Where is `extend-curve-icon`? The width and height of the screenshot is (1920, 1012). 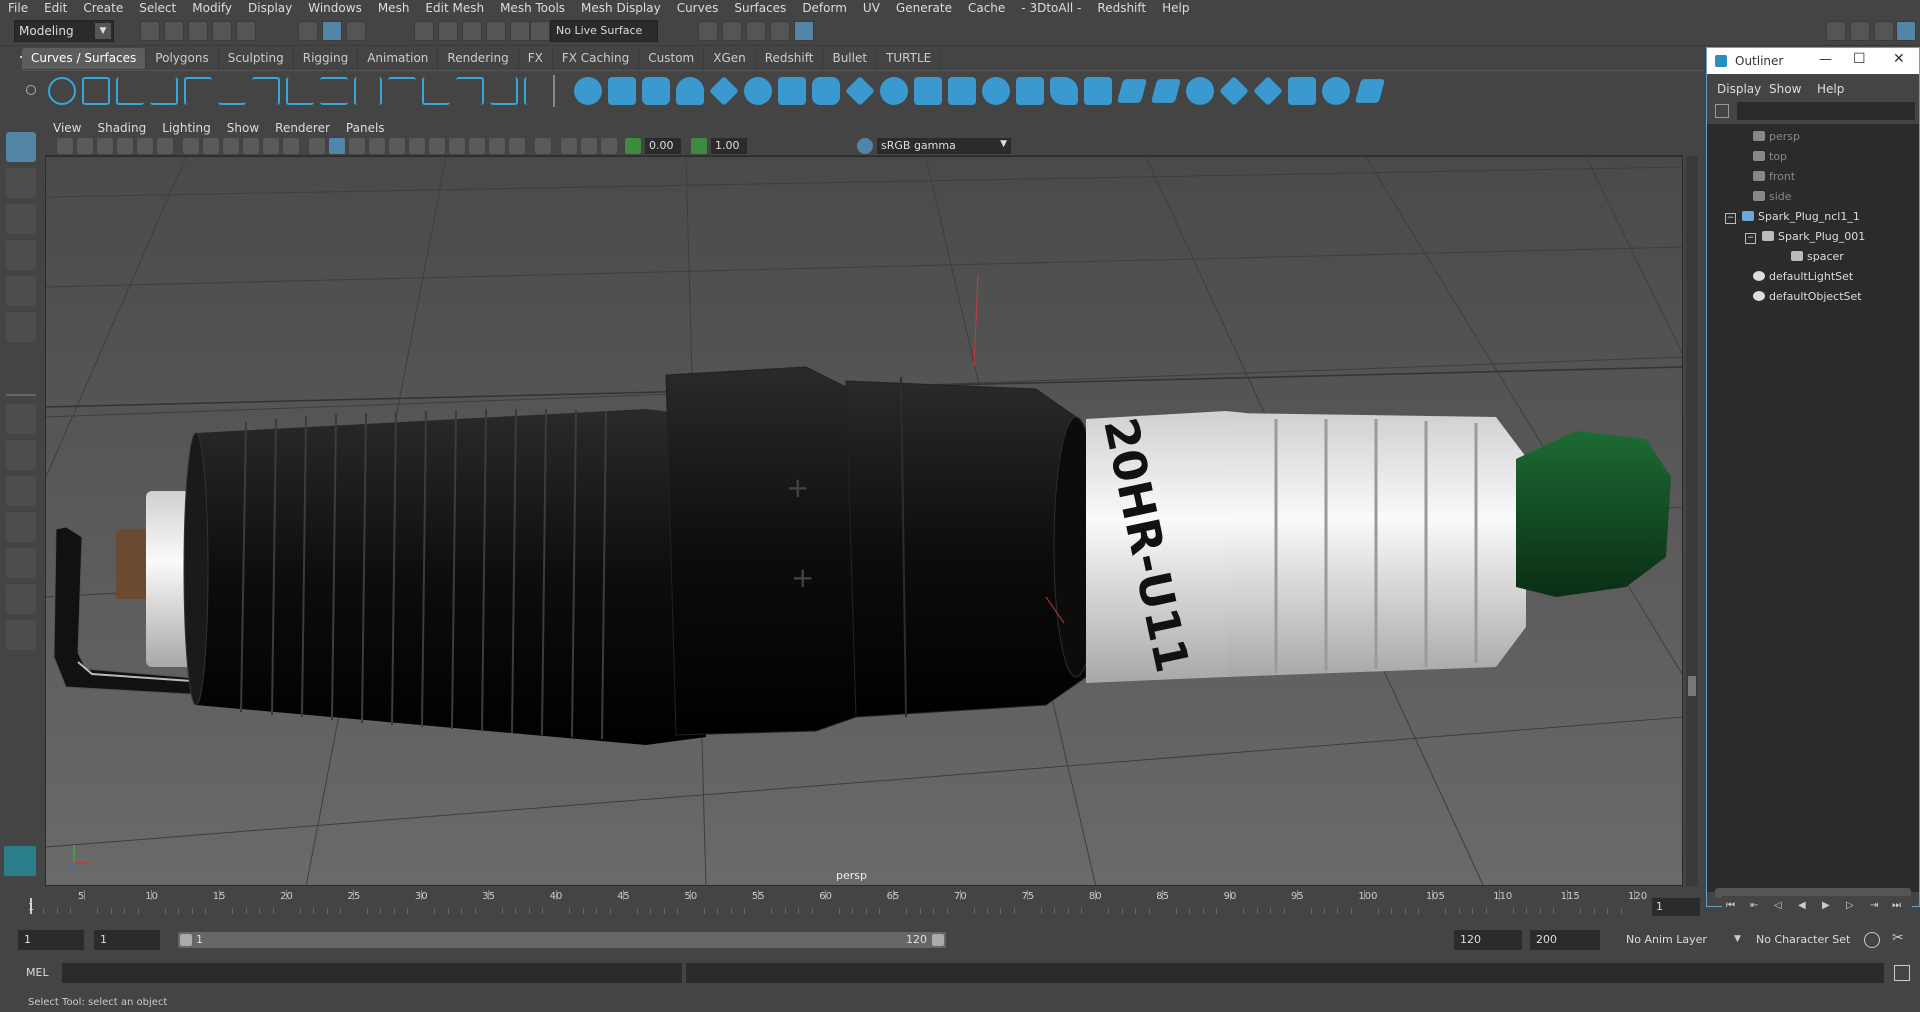
extend-curve-icon is located at coordinates (402, 91).